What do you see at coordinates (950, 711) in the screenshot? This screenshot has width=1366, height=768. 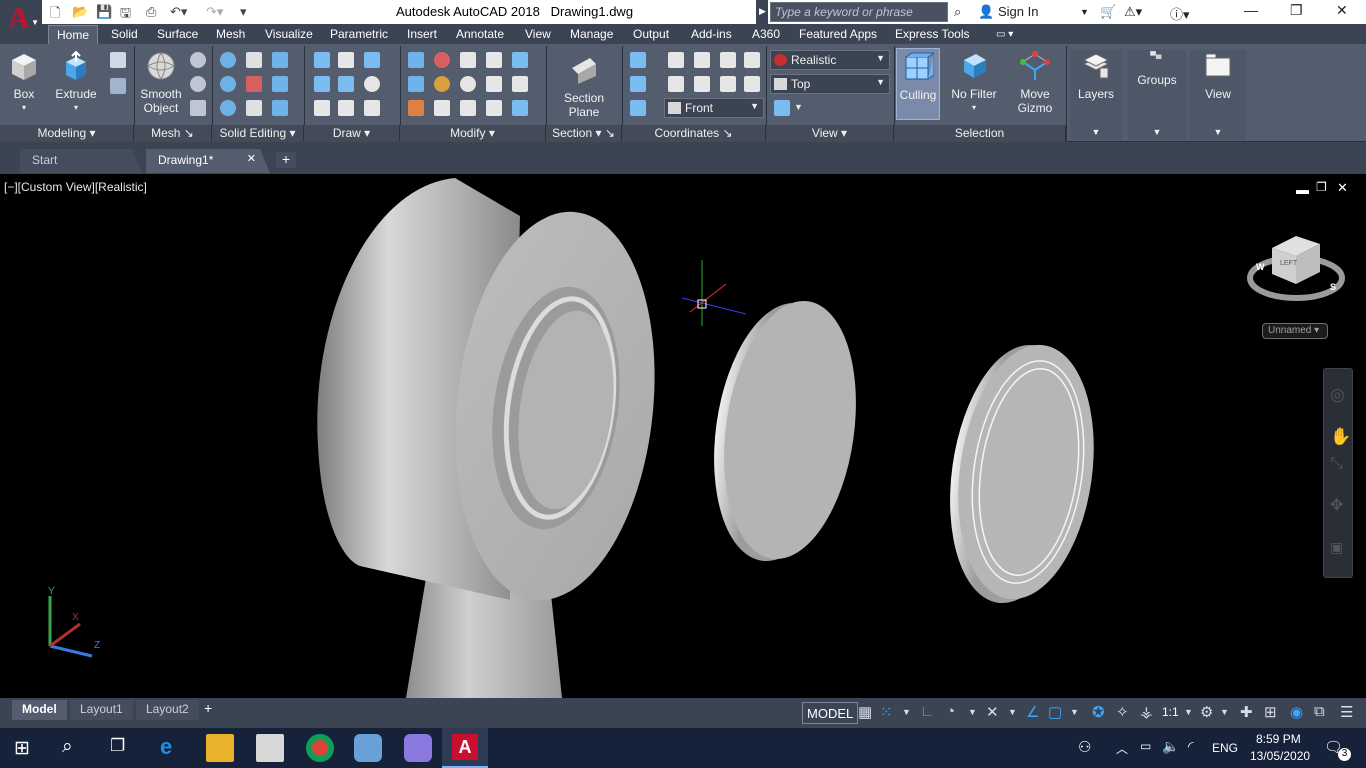 I see `polar-tracking-icon: ◔` at bounding box center [950, 711].